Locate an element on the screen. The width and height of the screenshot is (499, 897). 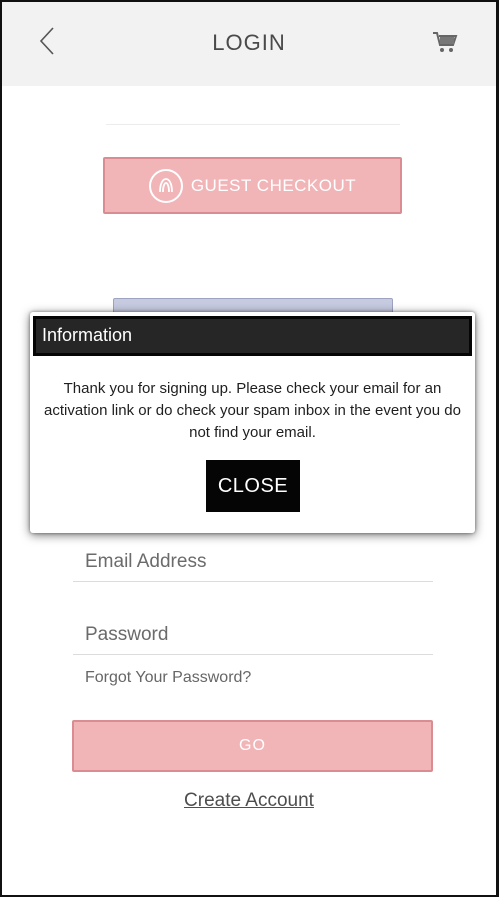
create-account-link: Create Account is located at coordinates (249, 801).